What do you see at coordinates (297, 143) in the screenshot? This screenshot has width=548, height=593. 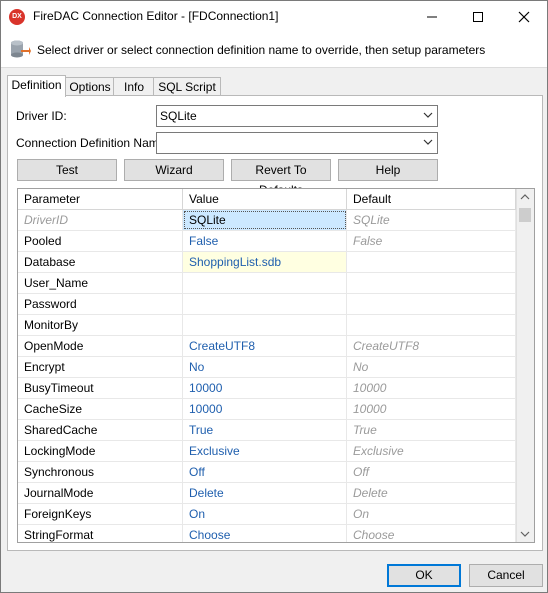 I see `connection-definition-select` at bounding box center [297, 143].